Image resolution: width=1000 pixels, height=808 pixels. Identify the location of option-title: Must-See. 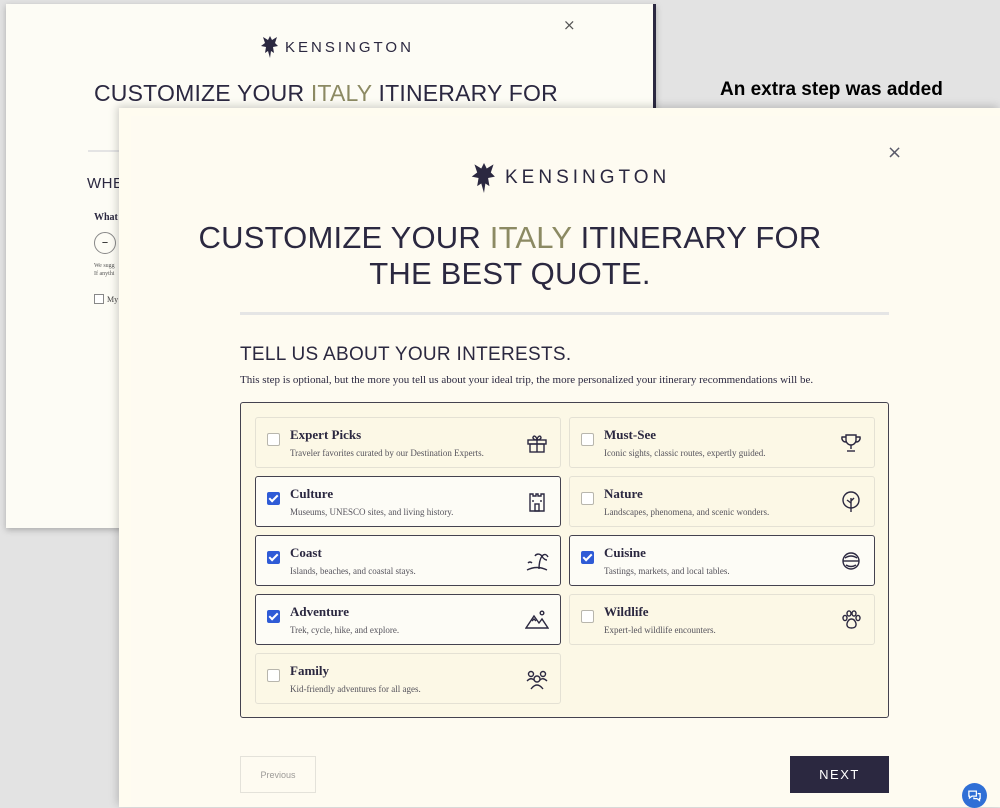
(630, 434).